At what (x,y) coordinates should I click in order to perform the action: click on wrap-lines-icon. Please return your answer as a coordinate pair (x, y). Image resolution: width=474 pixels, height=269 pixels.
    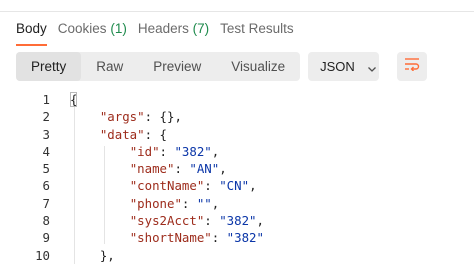
    Looking at the image, I should click on (412, 66).